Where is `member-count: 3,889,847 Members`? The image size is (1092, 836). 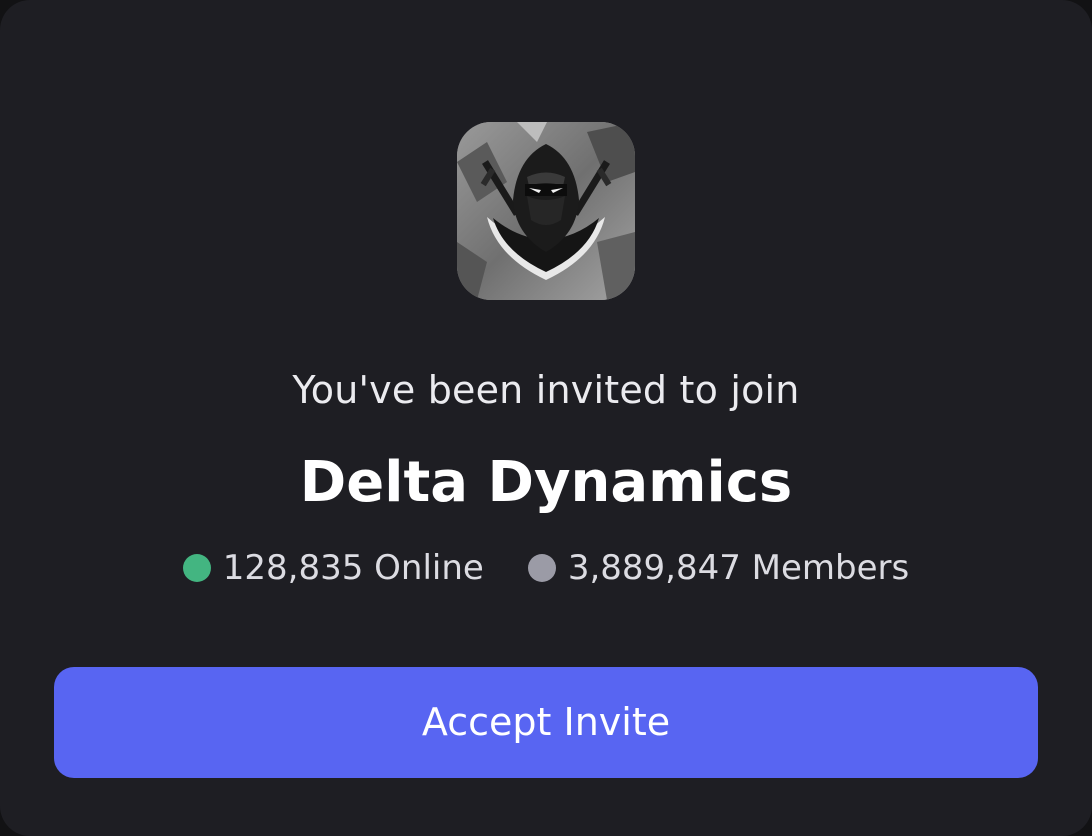
member-count: 3,889,847 Members is located at coordinates (718, 568).